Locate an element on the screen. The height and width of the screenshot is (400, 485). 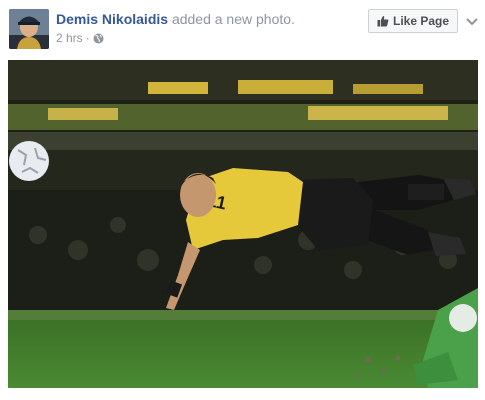
author-name-link: Demis Nikolaidis is located at coordinates (112, 19).